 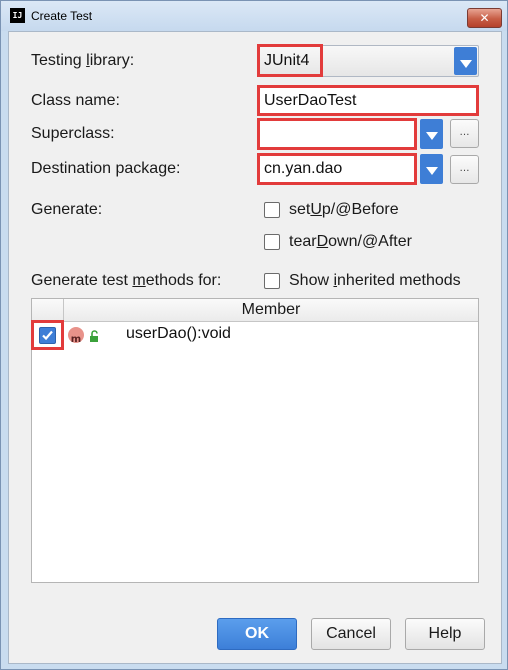 What do you see at coordinates (272, 242) in the screenshot?
I see `teardown-checkbox` at bounding box center [272, 242].